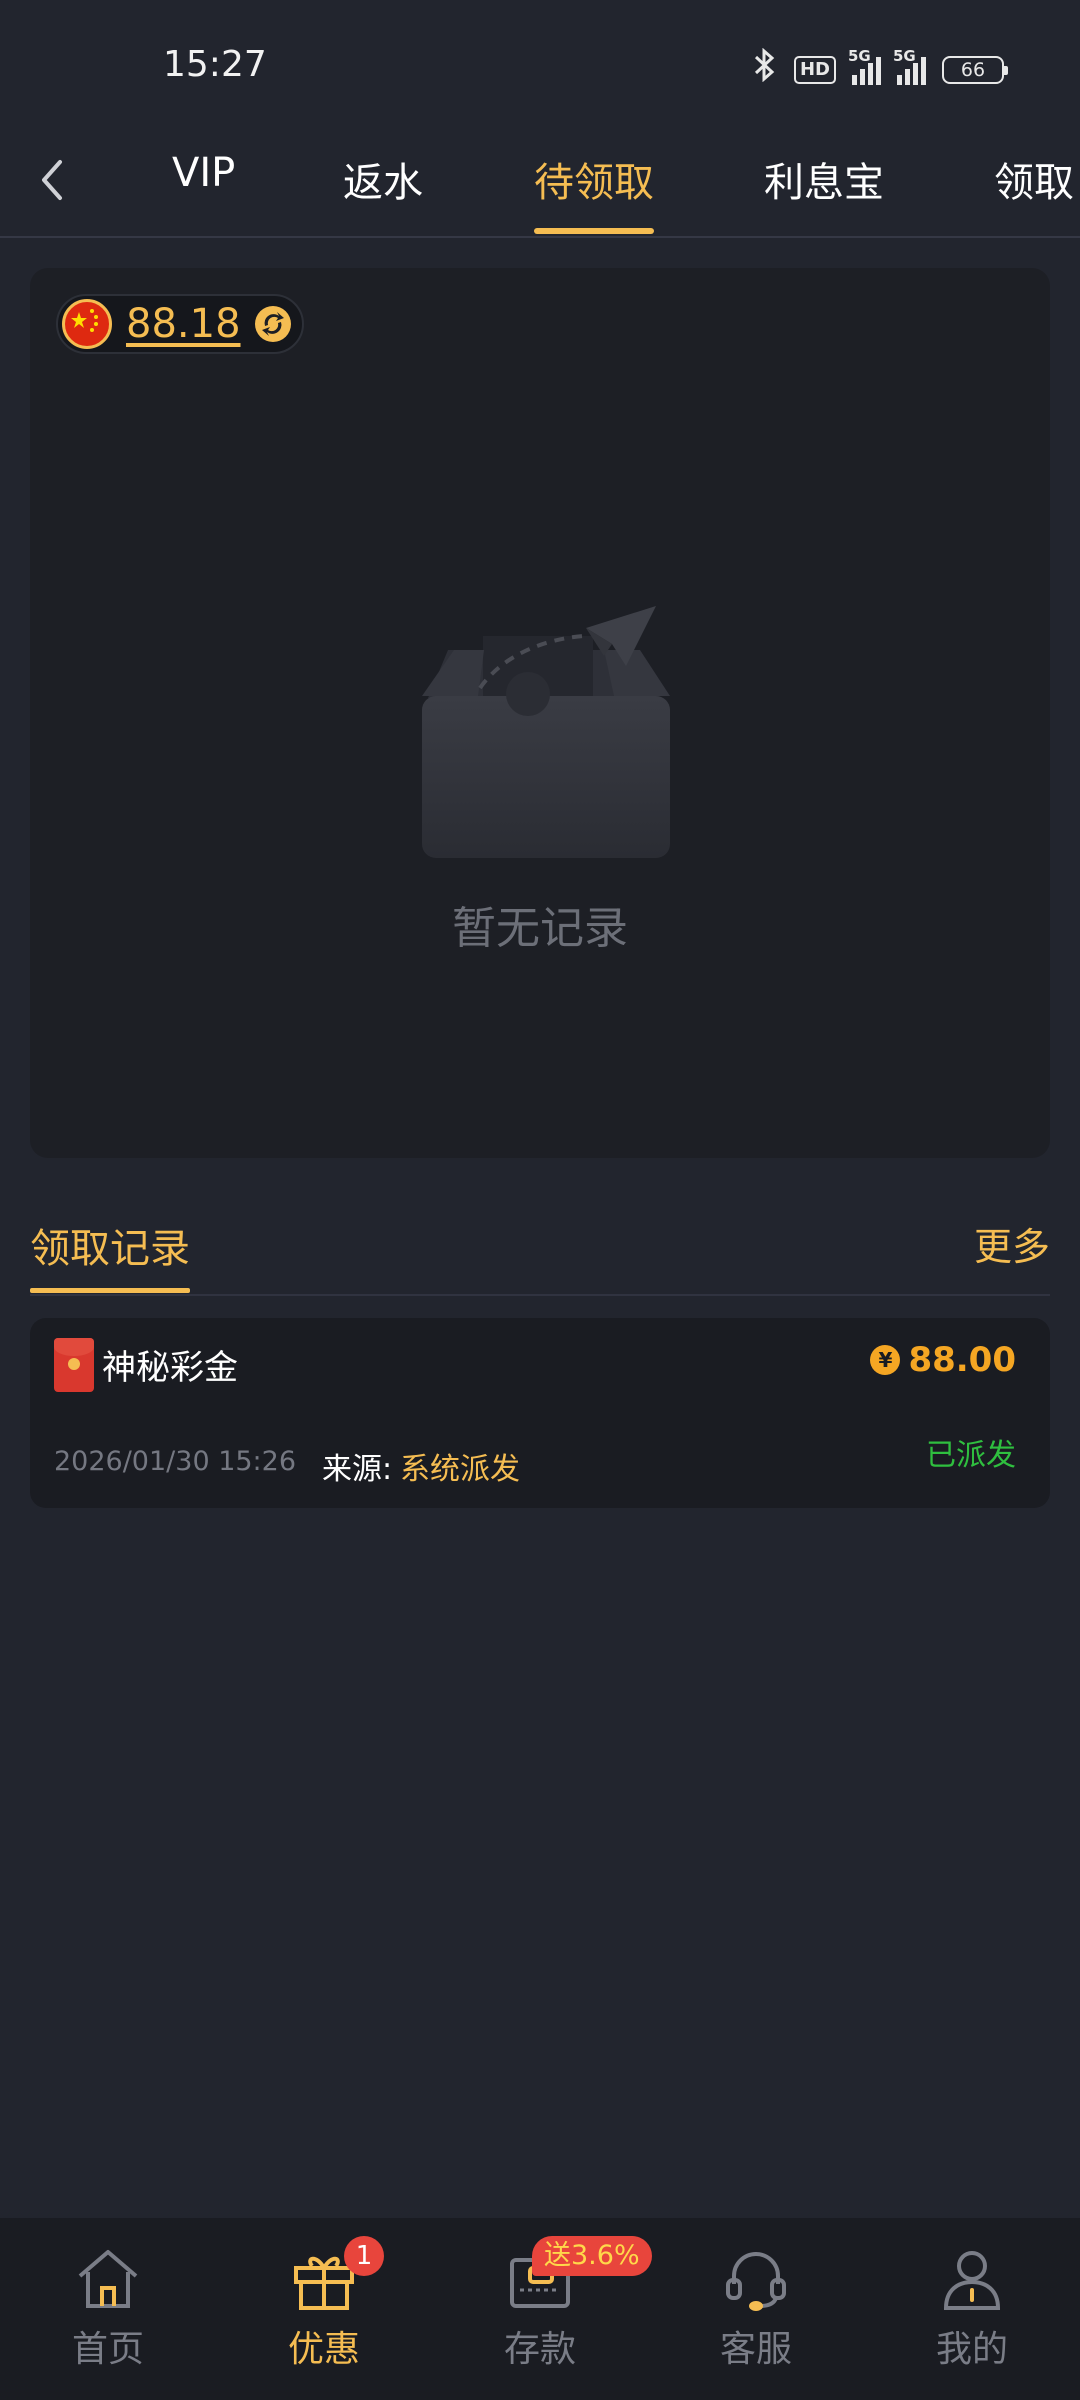 Image resolution: width=1080 pixels, height=2400 pixels. I want to click on user-icon, so click(972, 2280).